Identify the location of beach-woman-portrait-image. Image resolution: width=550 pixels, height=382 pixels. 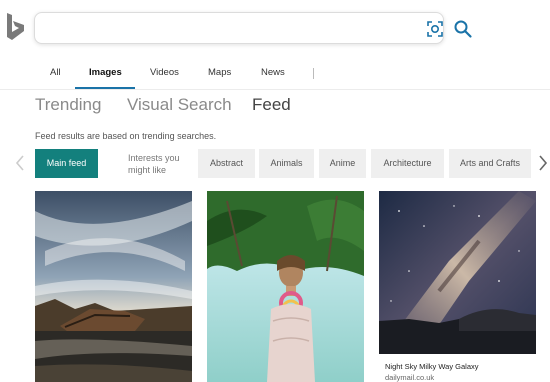
(285, 286).